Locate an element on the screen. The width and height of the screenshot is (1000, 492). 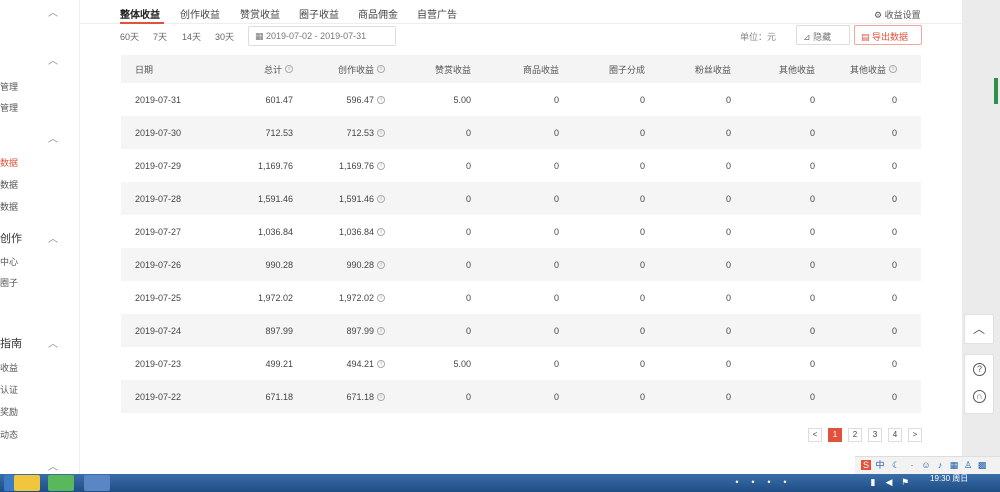
tab-circle-income: 圈子收益 is located at coordinates (319, 13).